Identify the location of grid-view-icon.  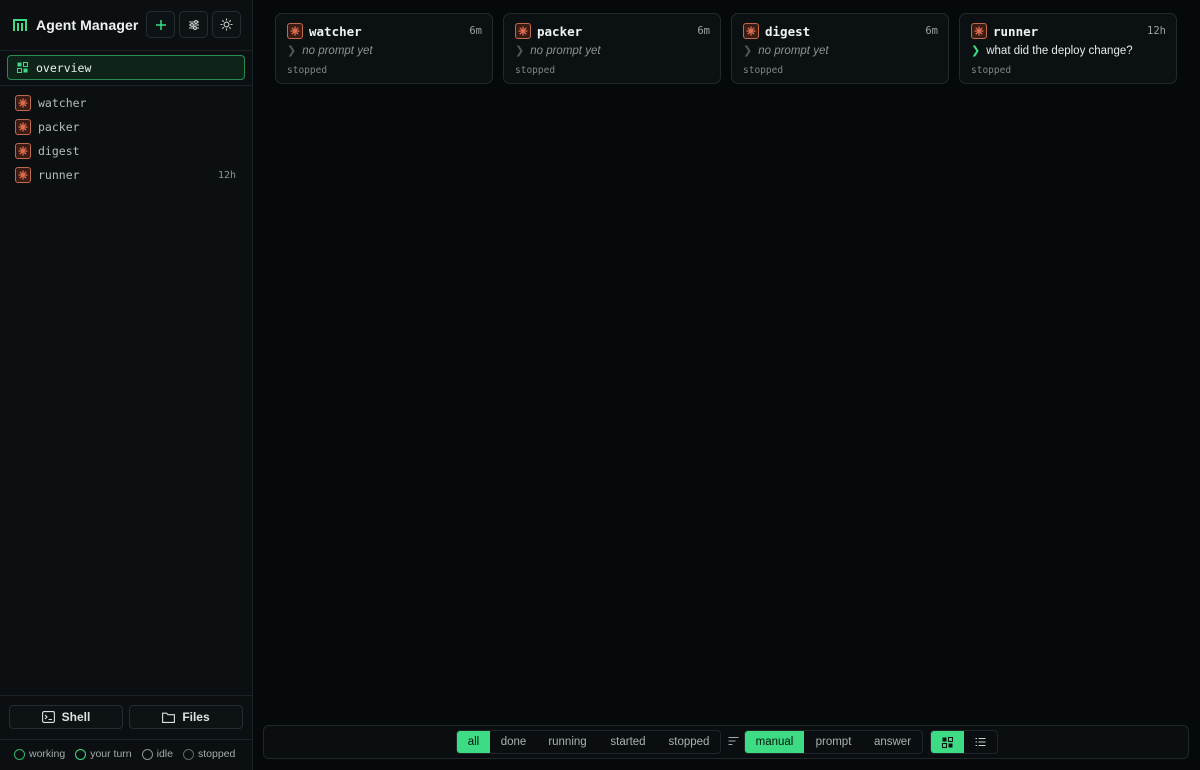
(947, 742).